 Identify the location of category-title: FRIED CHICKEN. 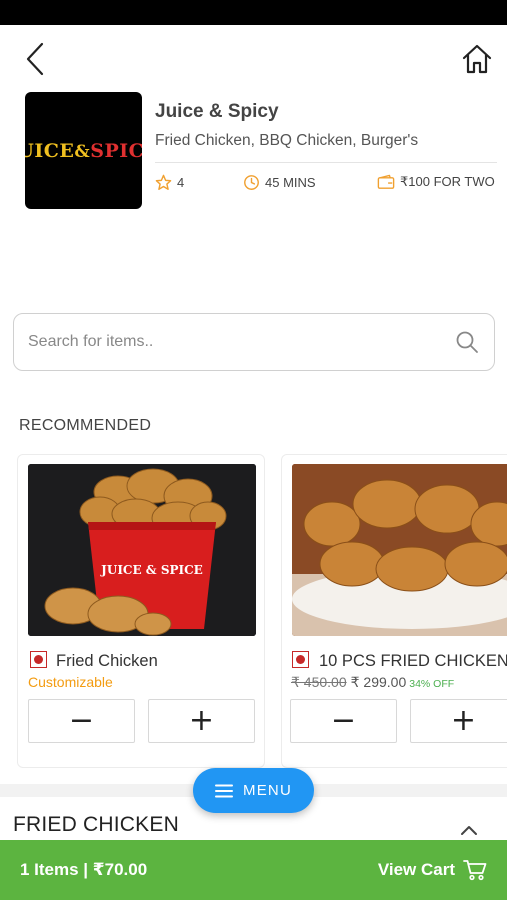
(96, 825).